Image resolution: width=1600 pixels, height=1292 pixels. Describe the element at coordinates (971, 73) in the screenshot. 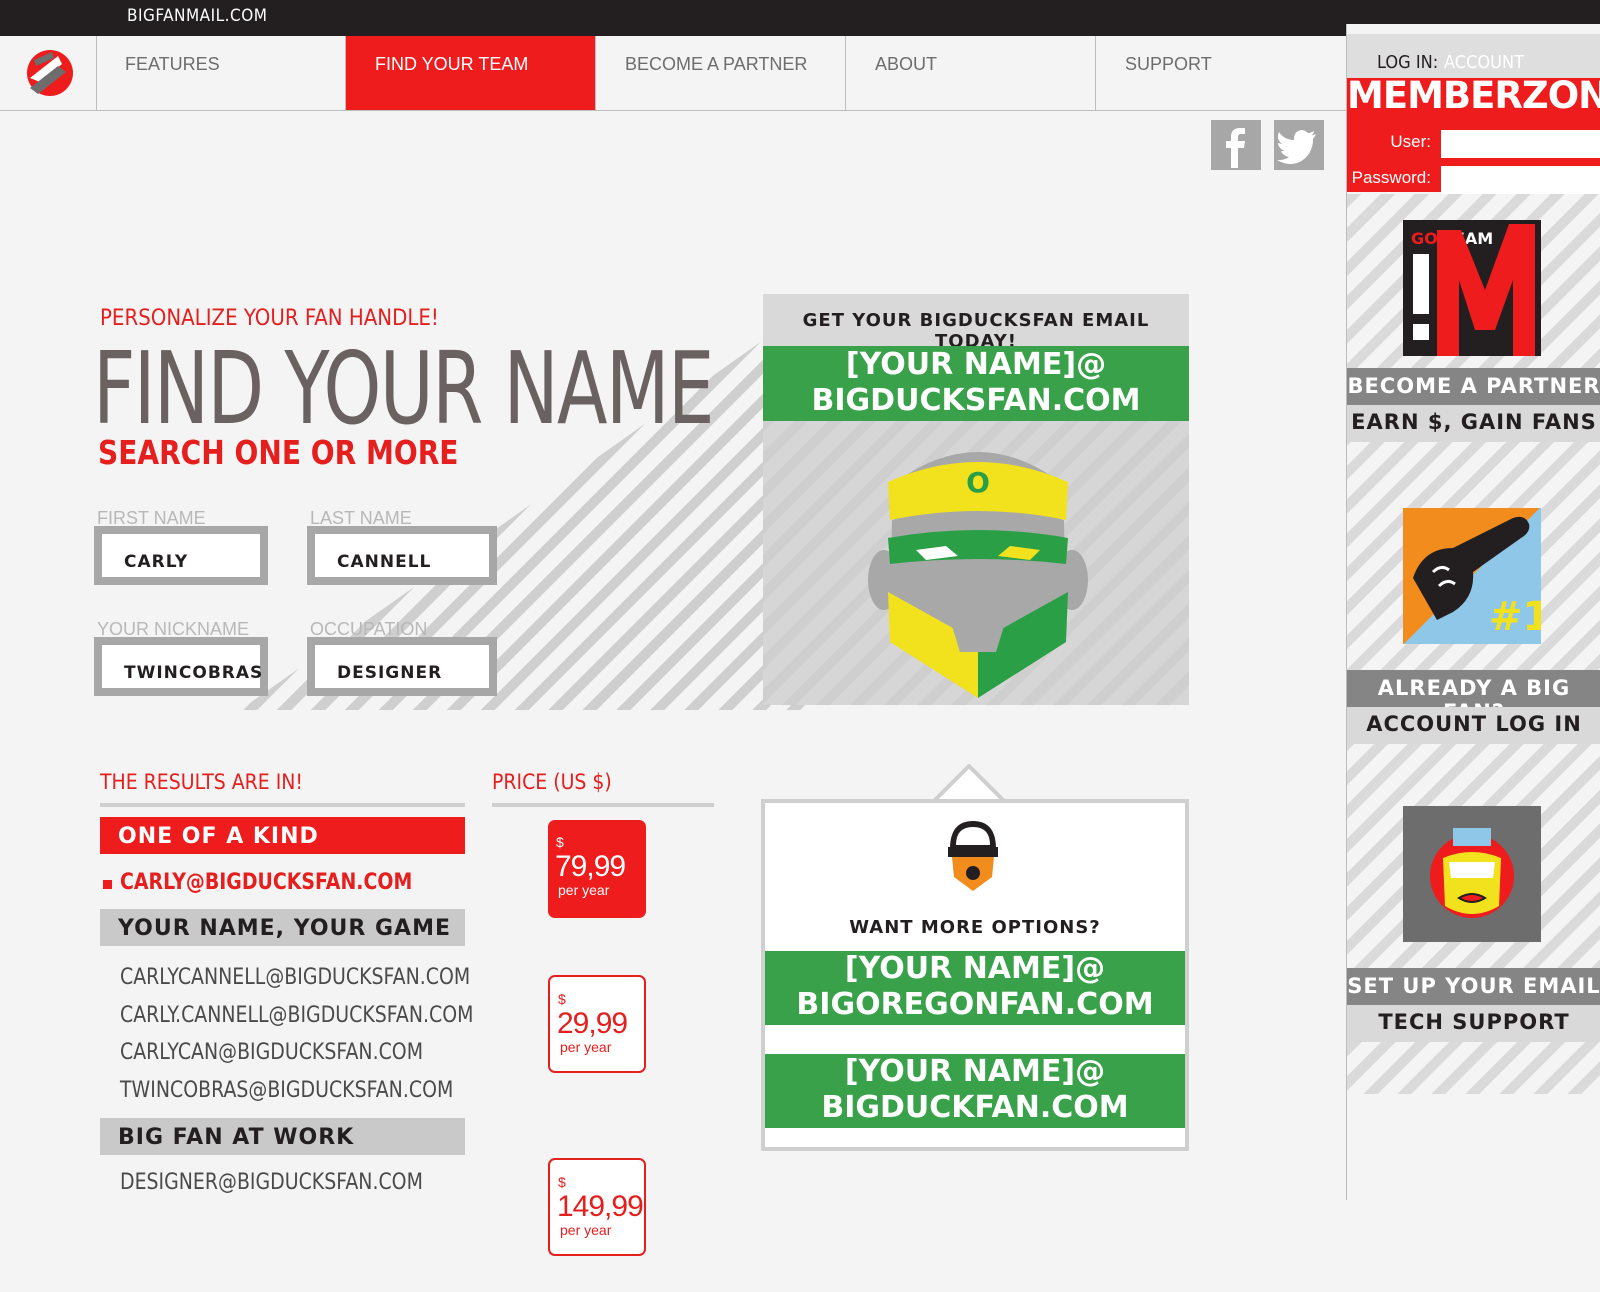

I see `nav-about: ABOUT` at that location.